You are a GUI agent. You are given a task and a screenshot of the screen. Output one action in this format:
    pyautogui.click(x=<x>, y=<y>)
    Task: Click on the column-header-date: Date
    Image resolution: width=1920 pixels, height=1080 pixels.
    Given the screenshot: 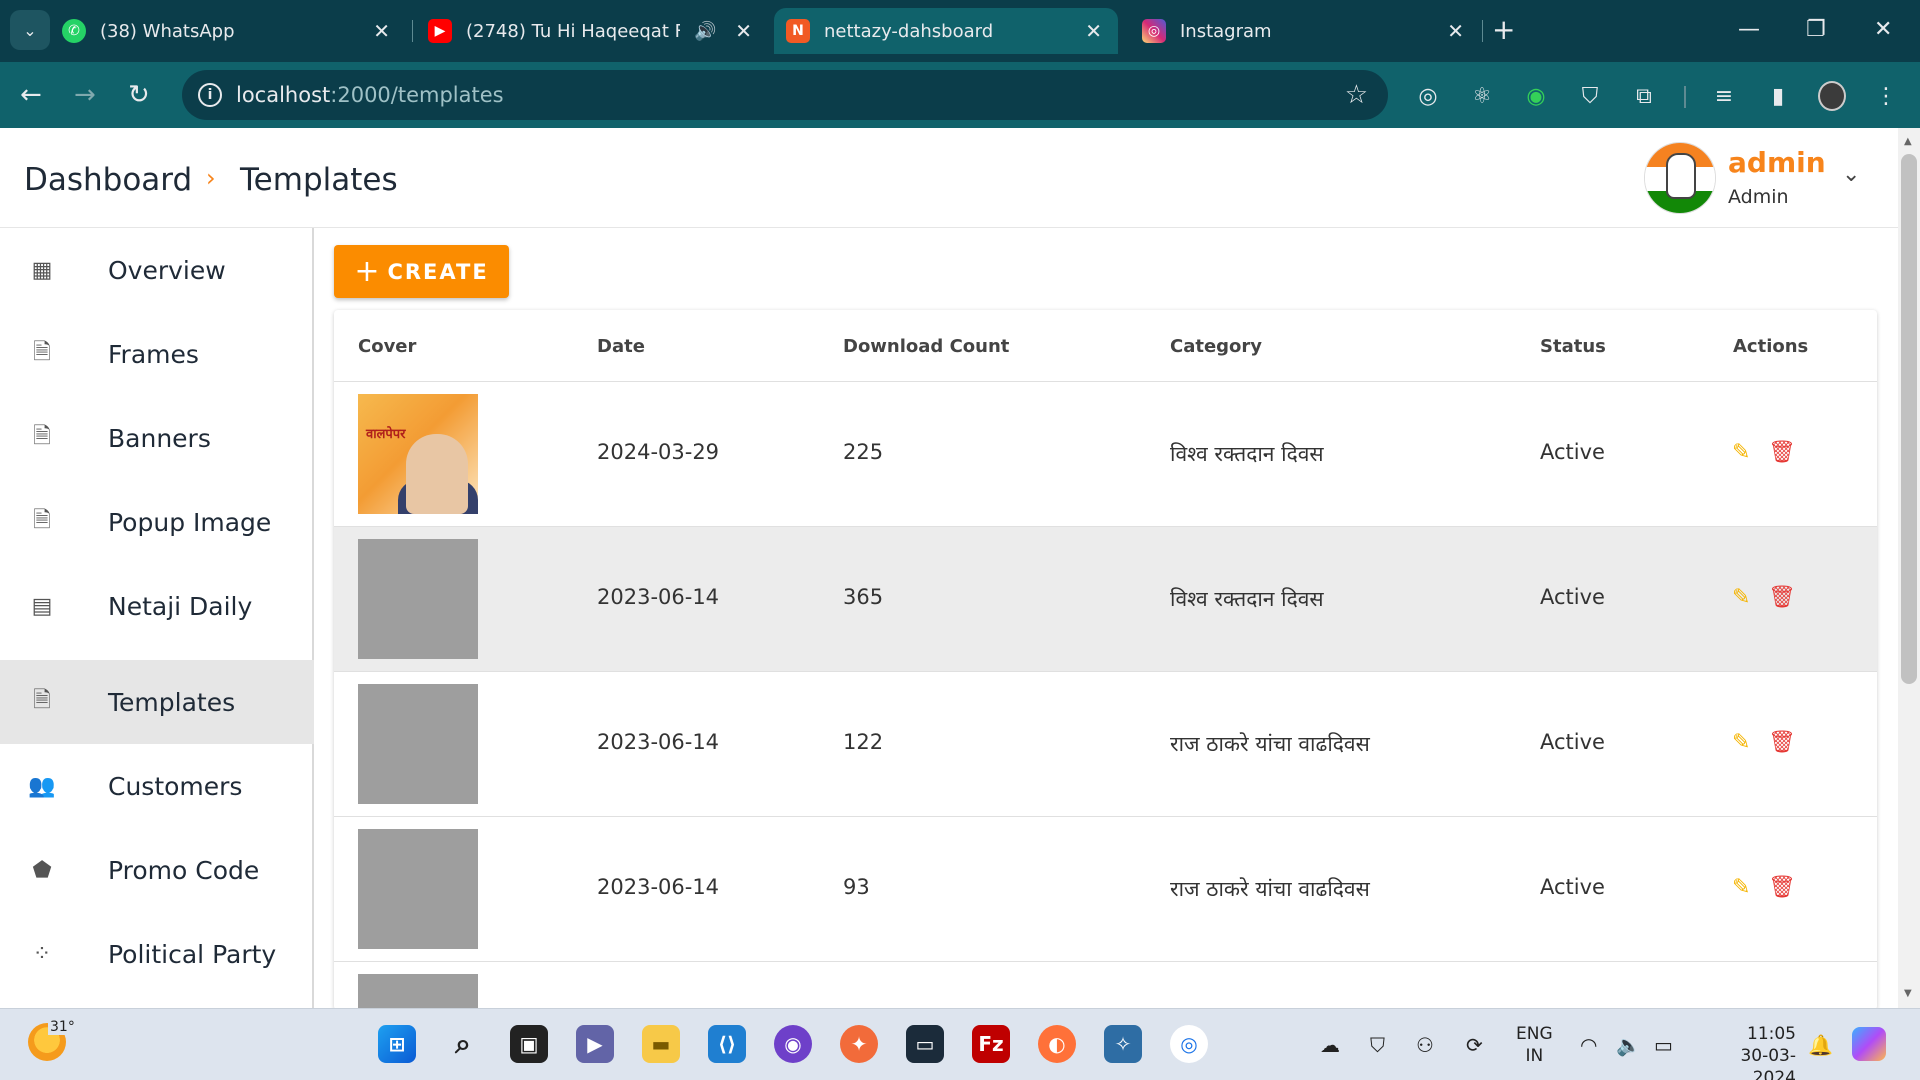 What is the action you would take?
    pyautogui.click(x=621, y=346)
    